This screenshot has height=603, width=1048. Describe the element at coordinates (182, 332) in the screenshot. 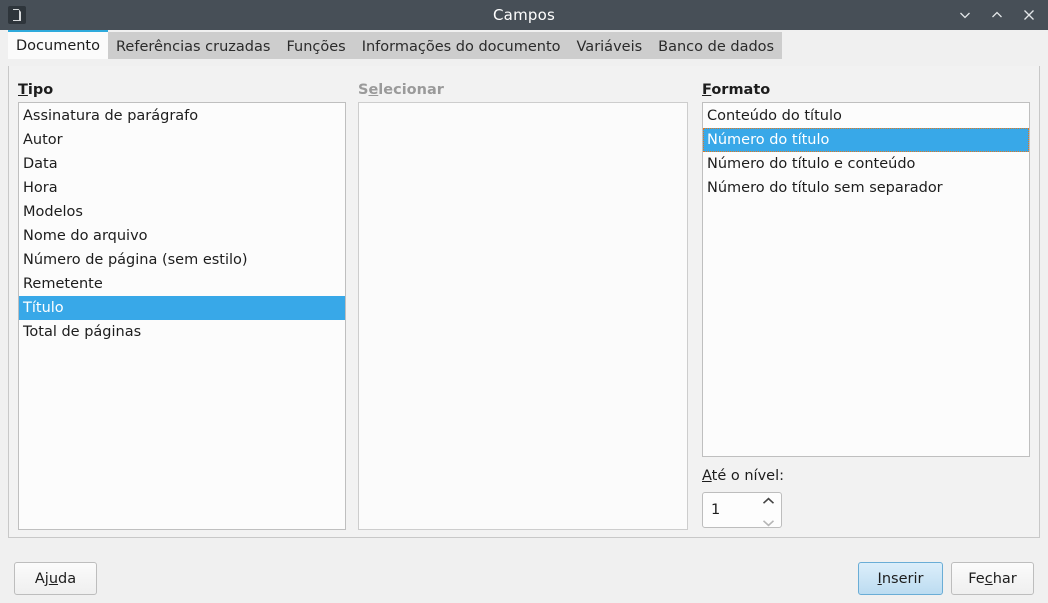

I see `tipo-list-item: Total de páginas` at that location.